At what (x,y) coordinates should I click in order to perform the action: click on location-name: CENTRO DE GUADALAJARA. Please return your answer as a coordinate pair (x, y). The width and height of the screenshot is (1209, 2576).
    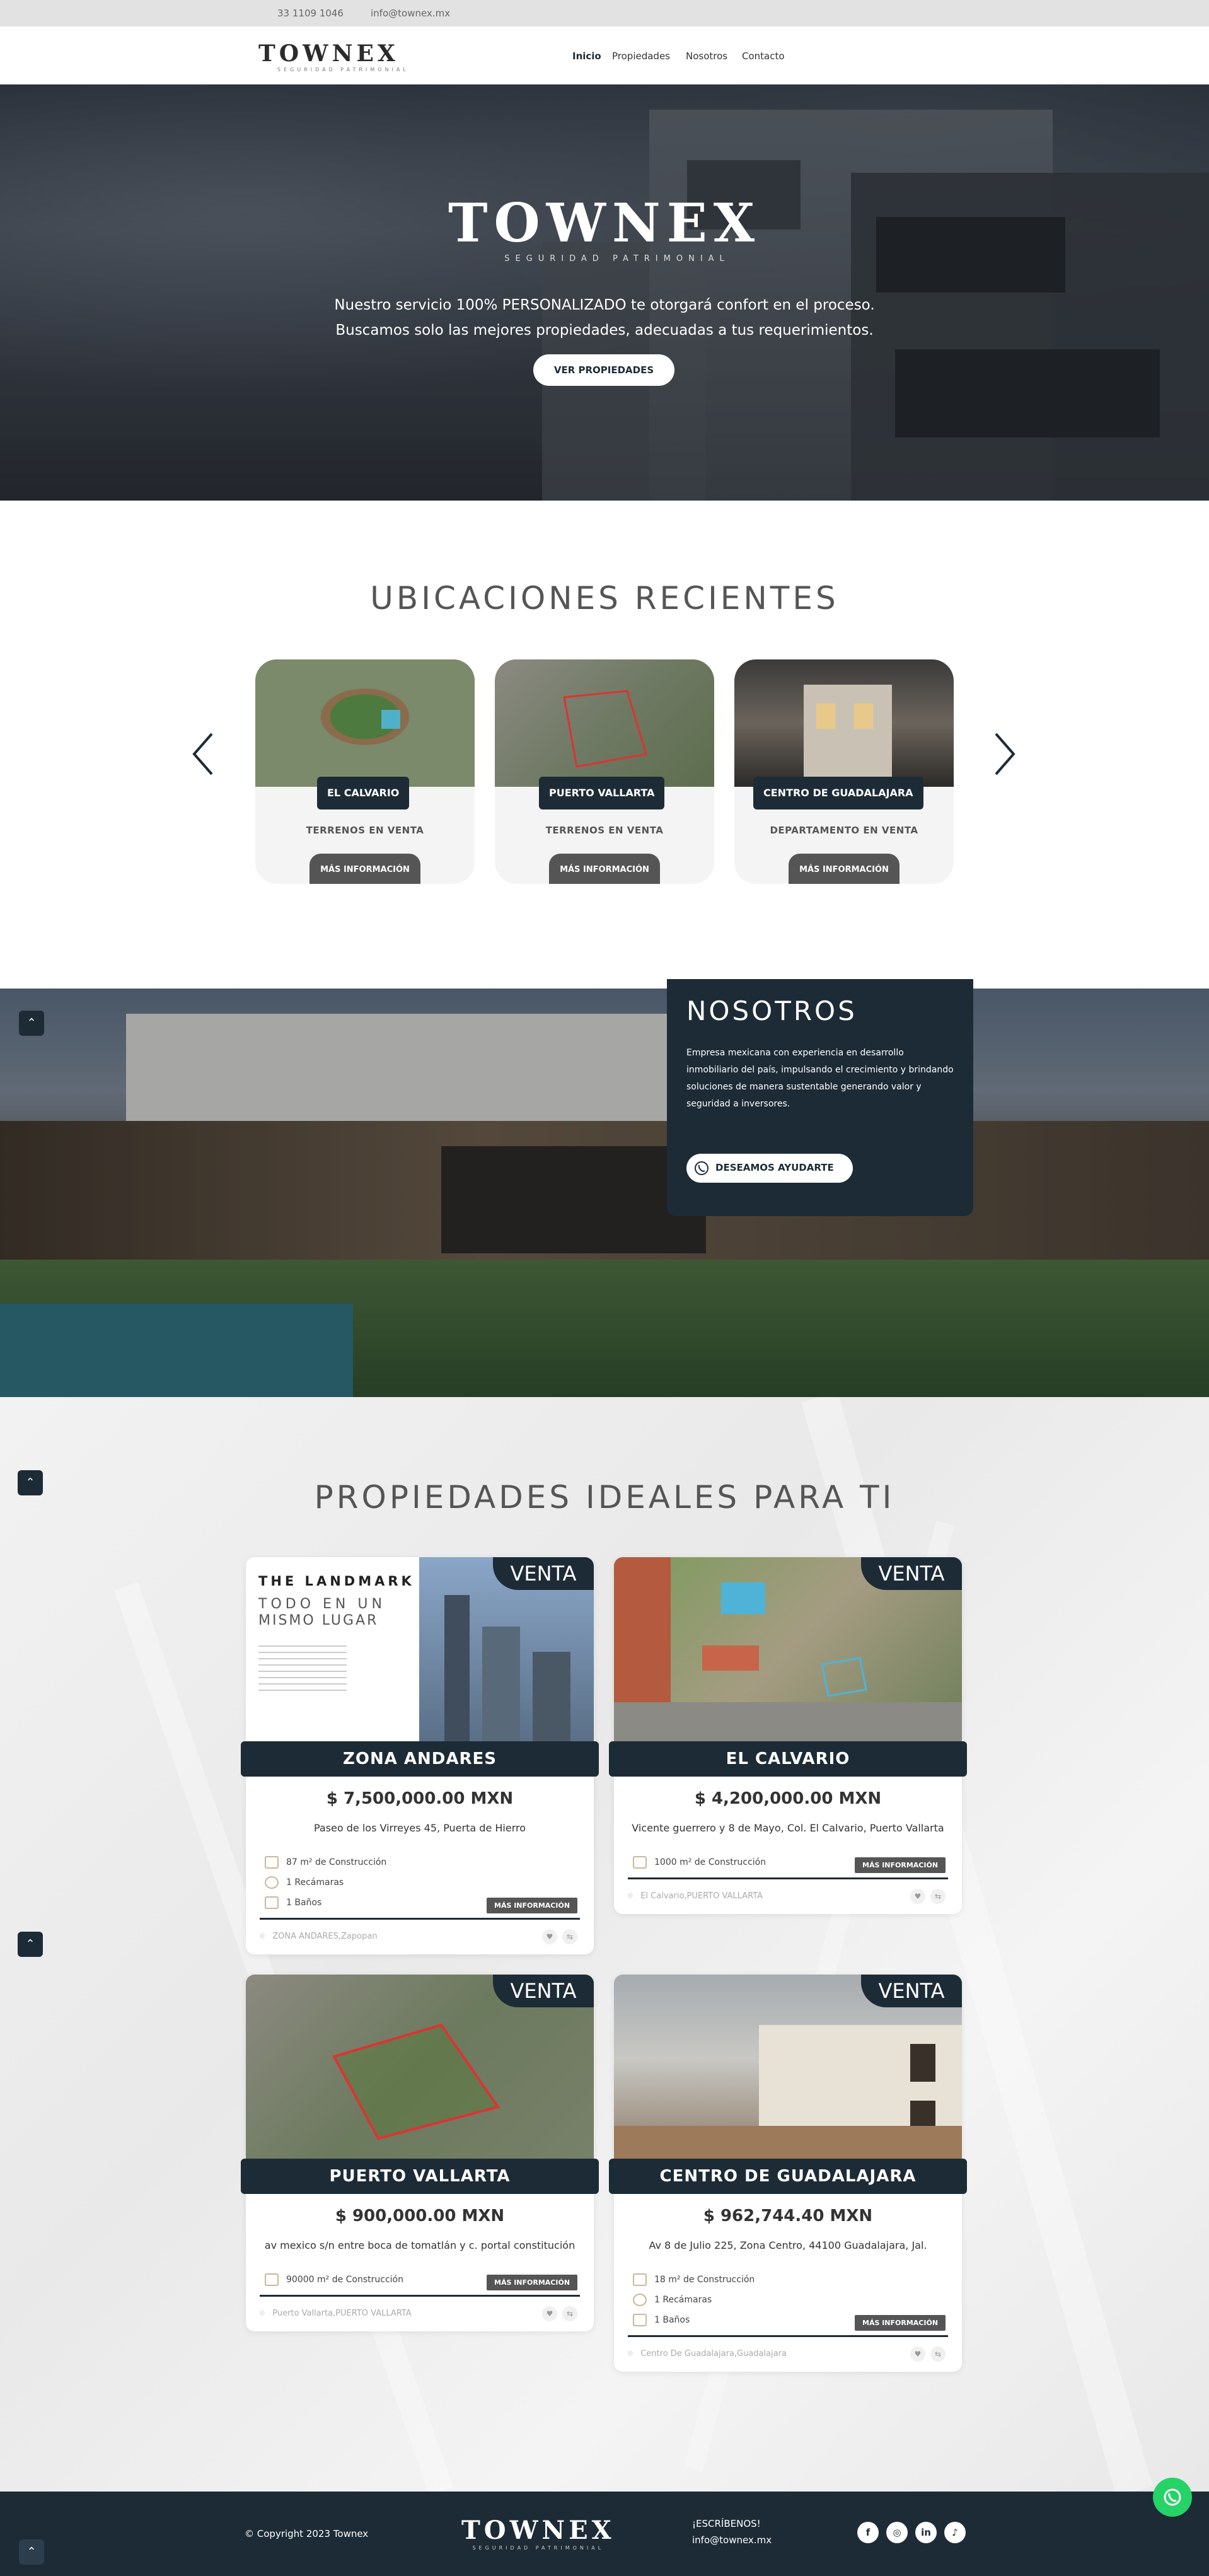
    Looking at the image, I should click on (838, 793).